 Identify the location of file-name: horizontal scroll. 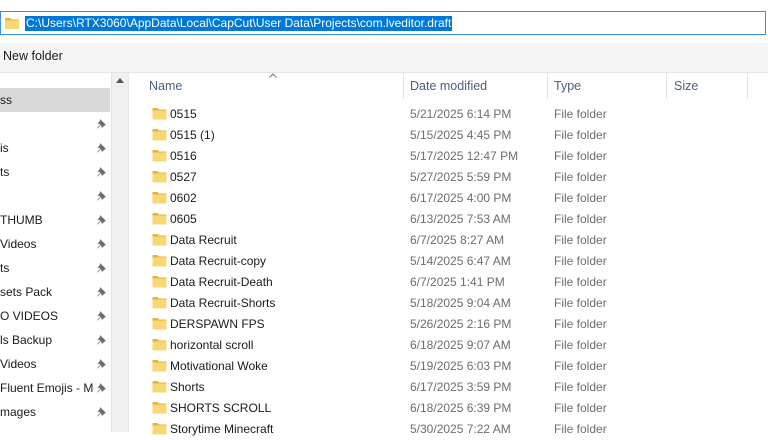
(212, 345).